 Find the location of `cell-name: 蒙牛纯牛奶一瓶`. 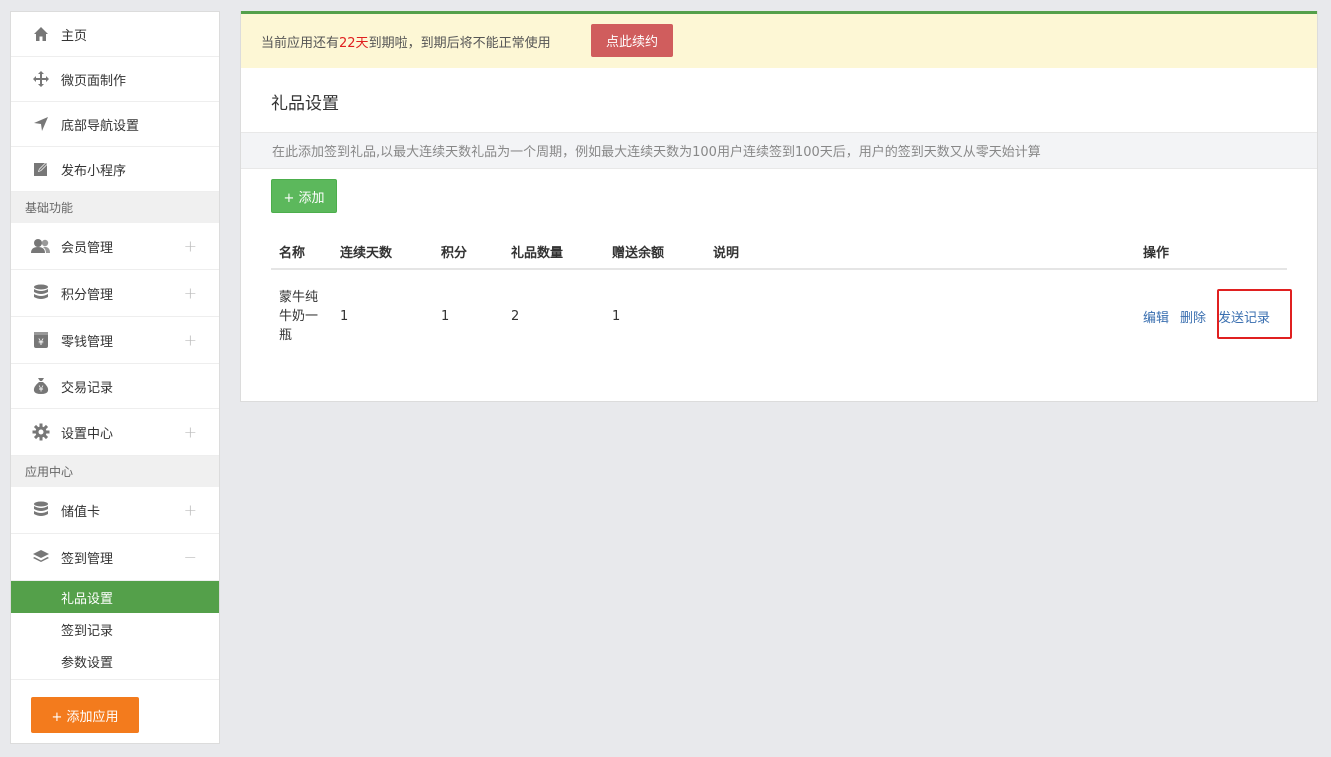

cell-name: 蒙牛纯牛奶一瓶 is located at coordinates (299, 316).